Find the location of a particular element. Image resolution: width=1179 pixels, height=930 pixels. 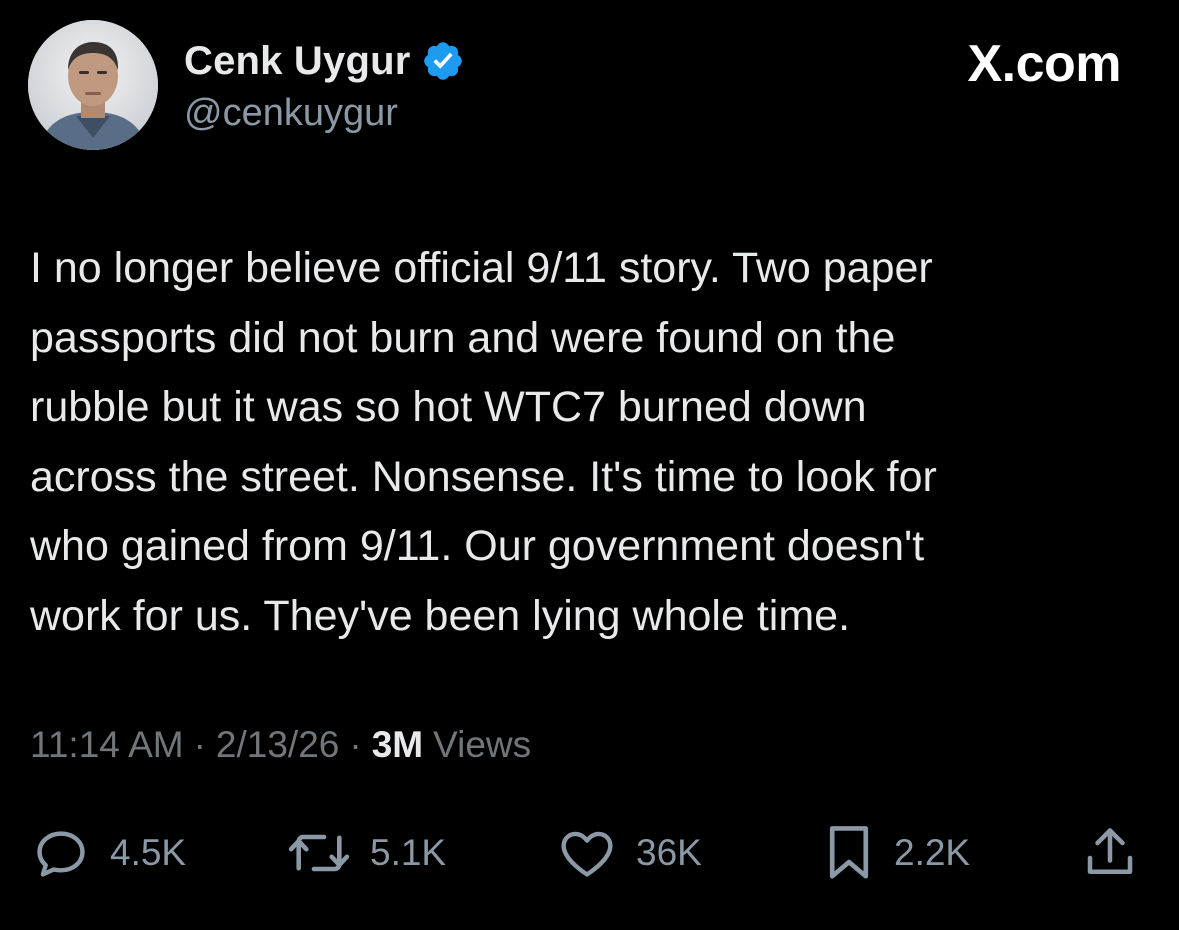

avatar-portrait-icon is located at coordinates (93, 85).